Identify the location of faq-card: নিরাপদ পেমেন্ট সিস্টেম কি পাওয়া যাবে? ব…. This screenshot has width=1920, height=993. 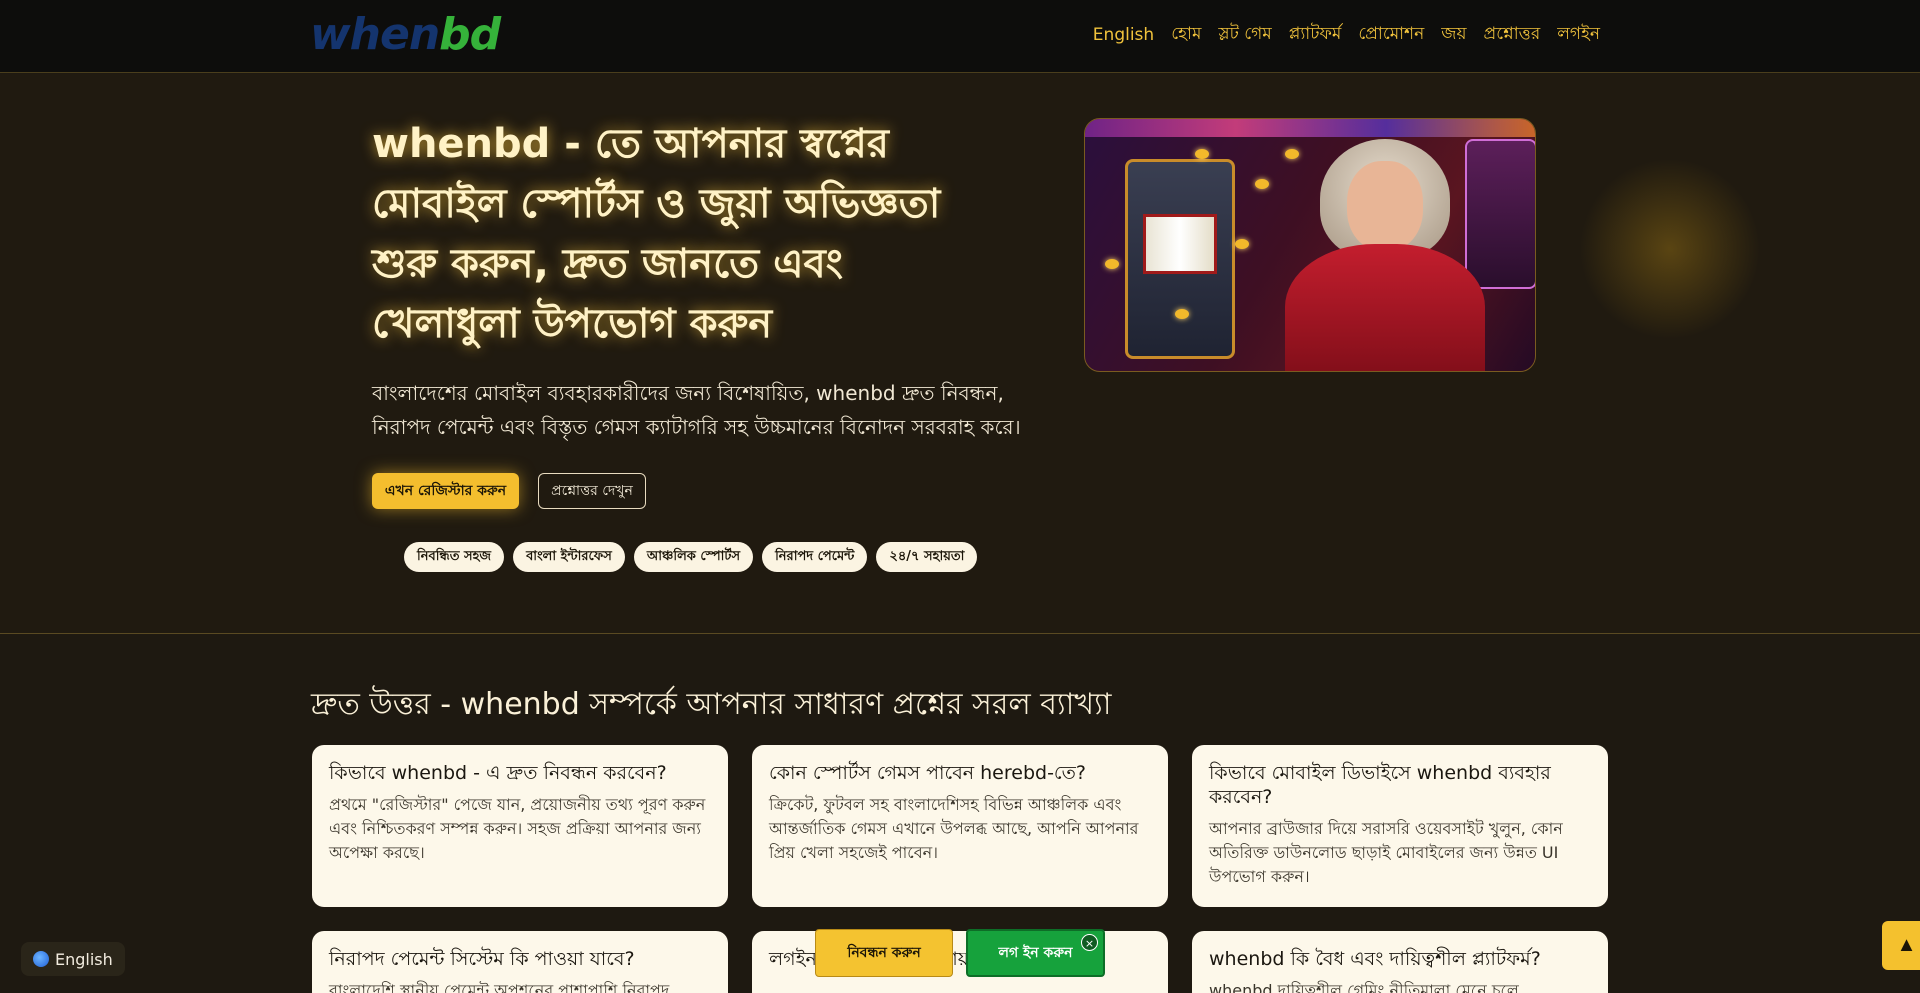
(520, 962).